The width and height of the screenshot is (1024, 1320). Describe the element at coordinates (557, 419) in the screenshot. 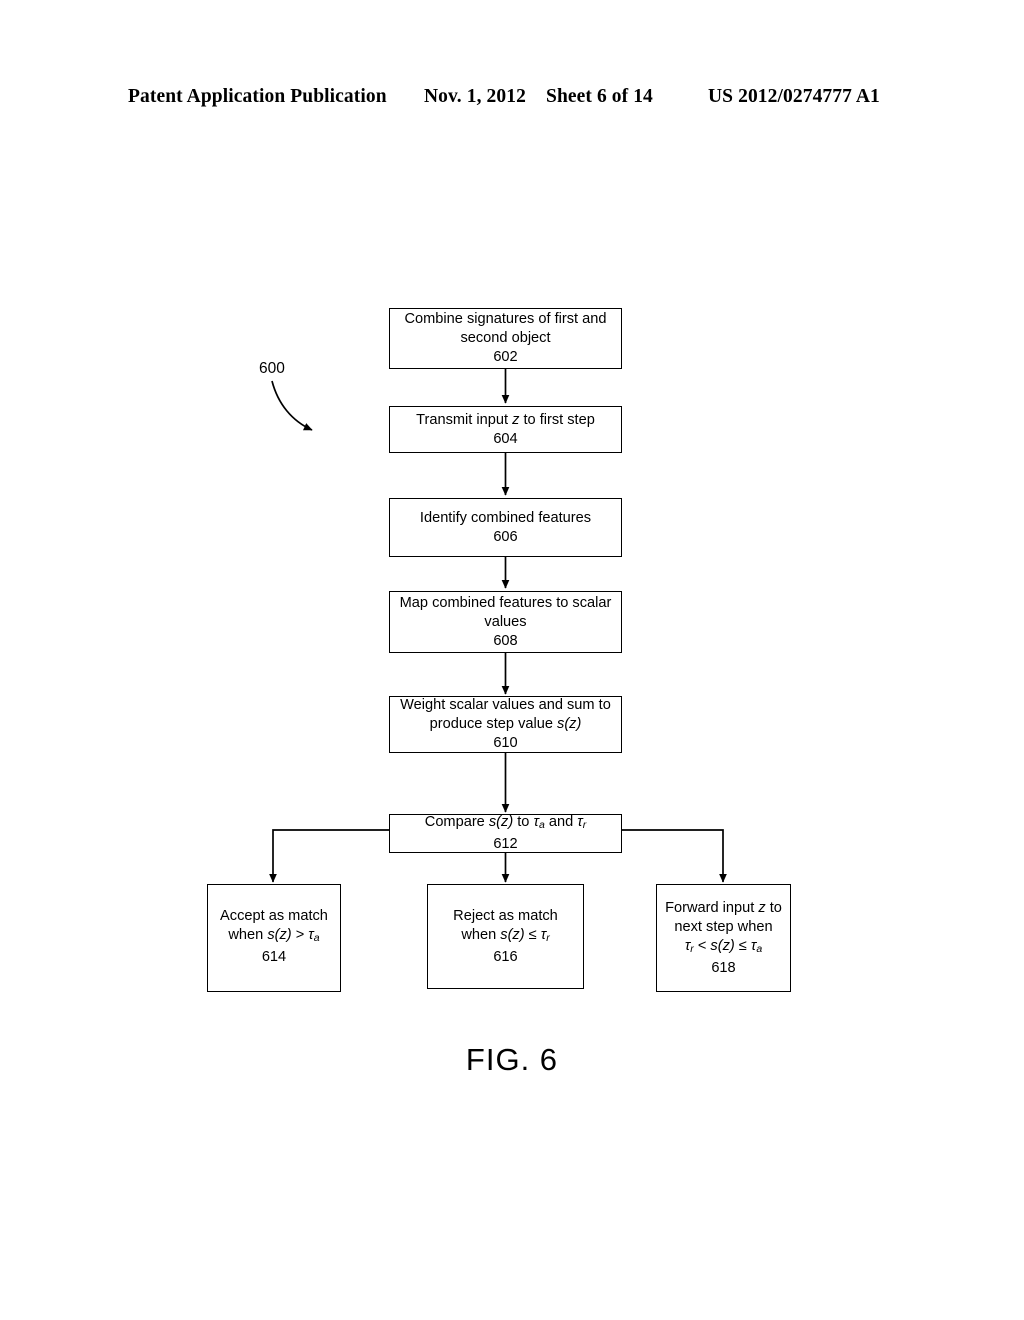

I see `node-604-suffix: to first step` at that location.